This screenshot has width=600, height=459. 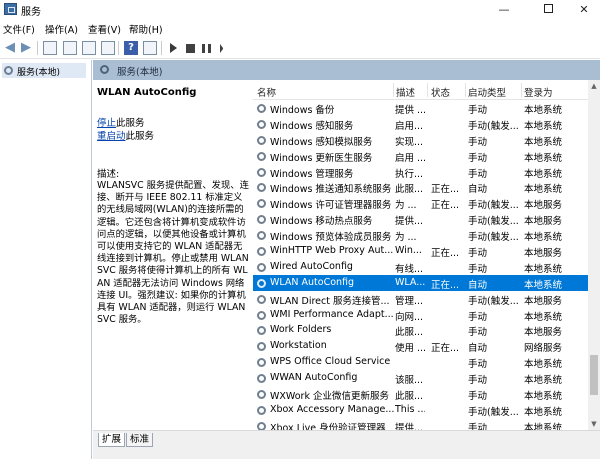 What do you see at coordinates (300, 28) in the screenshot?
I see `menu-bar: 文件(F) 操作(A) 查看(V) 帮助(H)` at bounding box center [300, 28].